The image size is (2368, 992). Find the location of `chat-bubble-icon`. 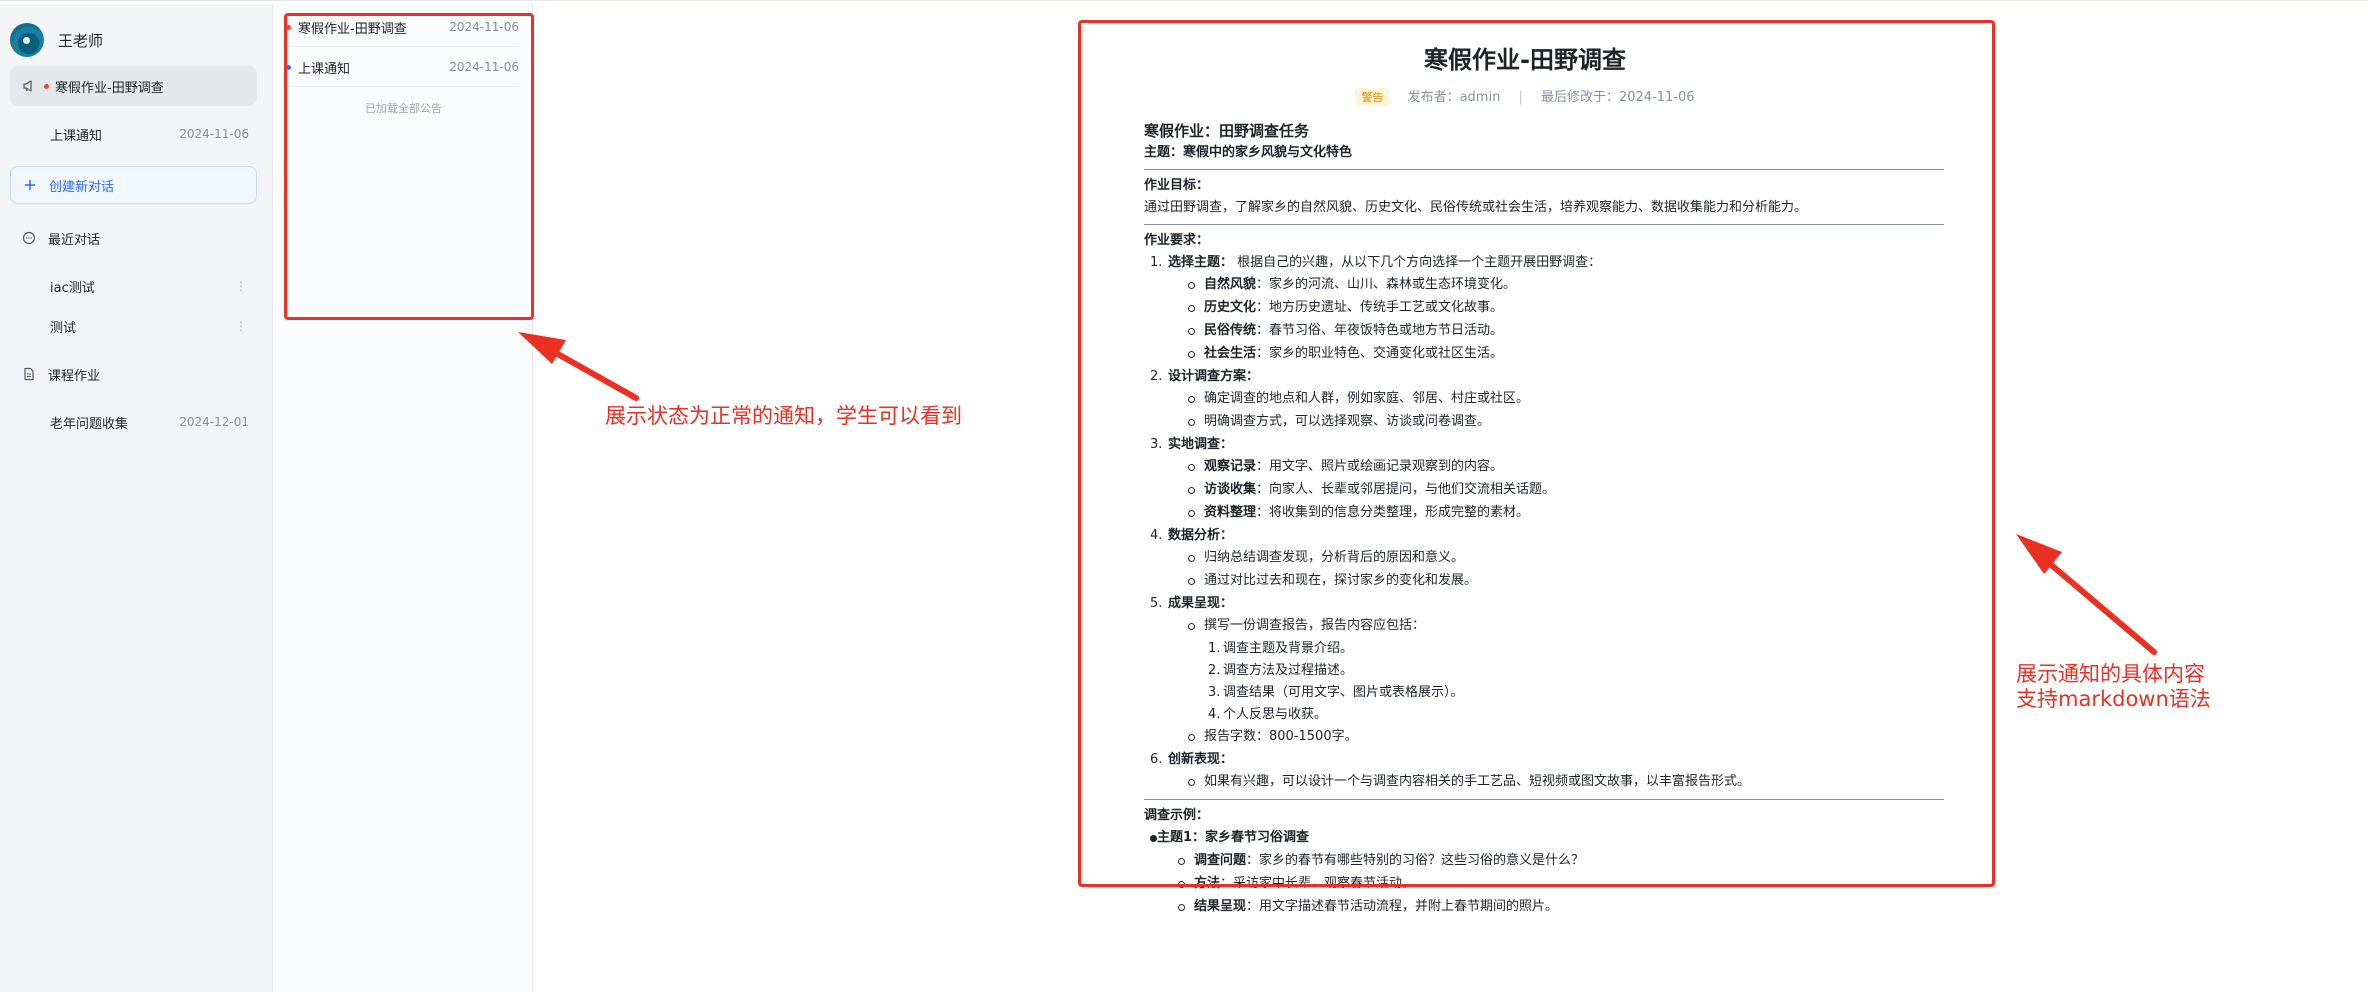

chat-bubble-icon is located at coordinates (29, 238).